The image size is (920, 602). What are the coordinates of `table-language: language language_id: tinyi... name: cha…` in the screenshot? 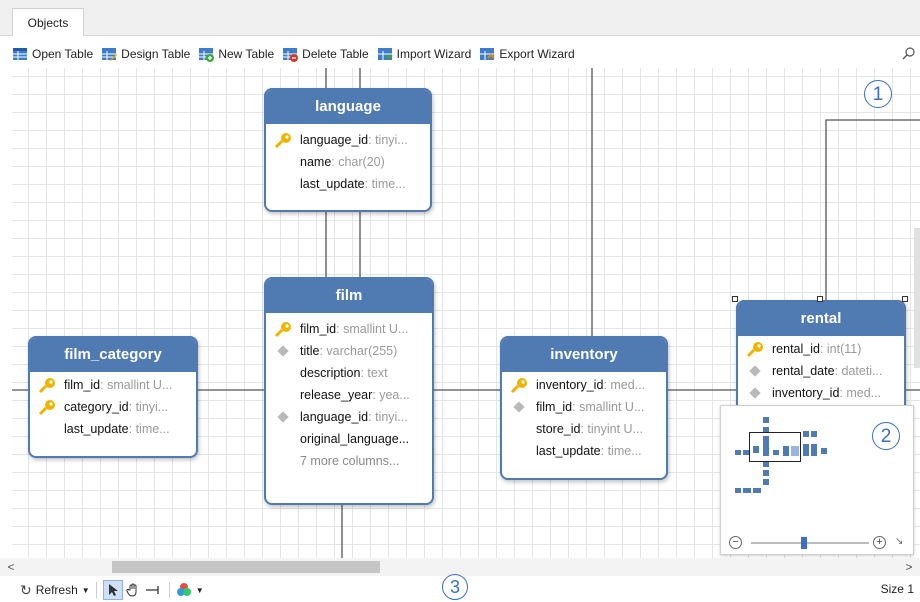 It's located at (348, 150).